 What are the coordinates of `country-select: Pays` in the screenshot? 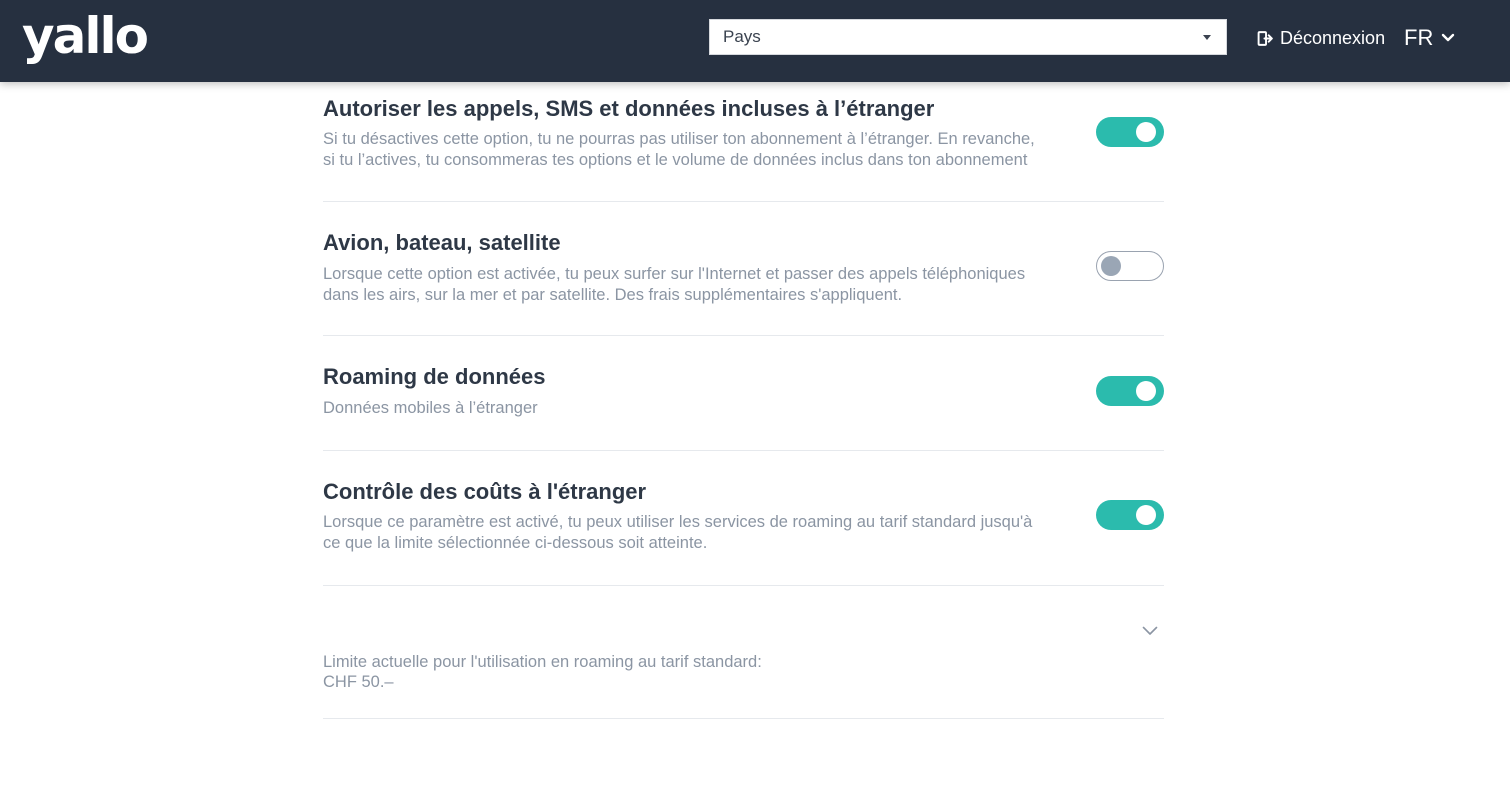 It's located at (968, 37).